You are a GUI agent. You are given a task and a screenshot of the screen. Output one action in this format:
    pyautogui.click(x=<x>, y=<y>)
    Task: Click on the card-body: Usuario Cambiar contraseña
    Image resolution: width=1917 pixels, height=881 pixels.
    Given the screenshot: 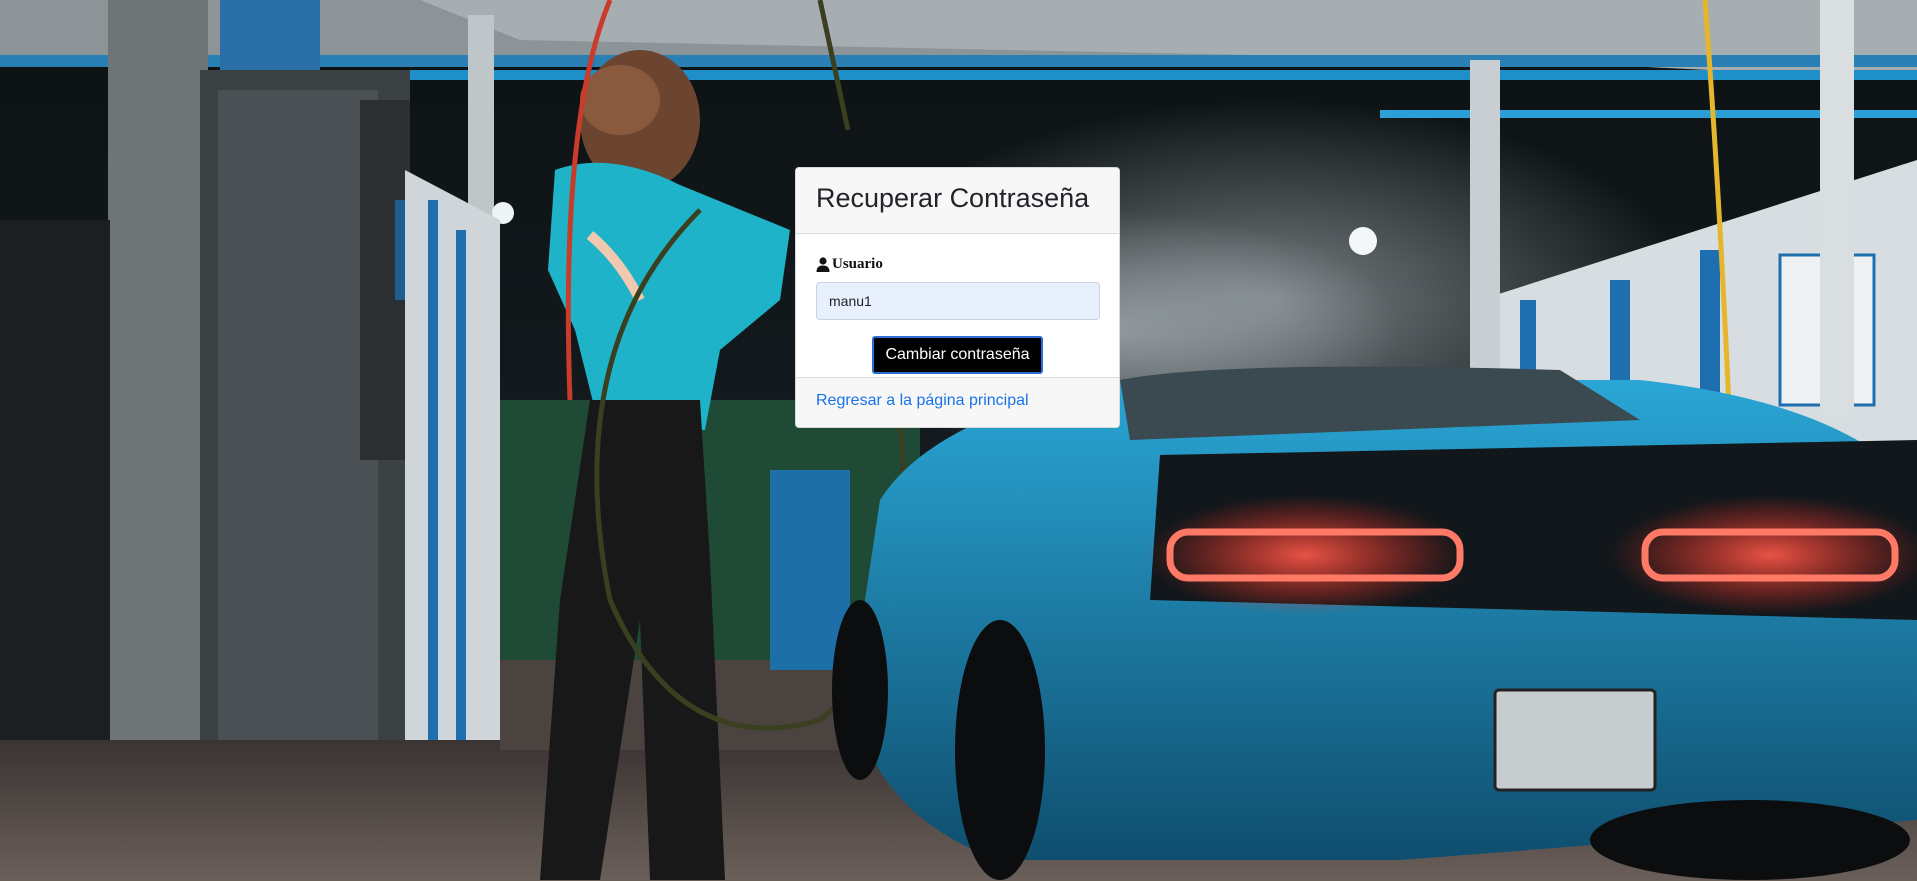 What is the action you would take?
    pyautogui.click(x=957, y=305)
    